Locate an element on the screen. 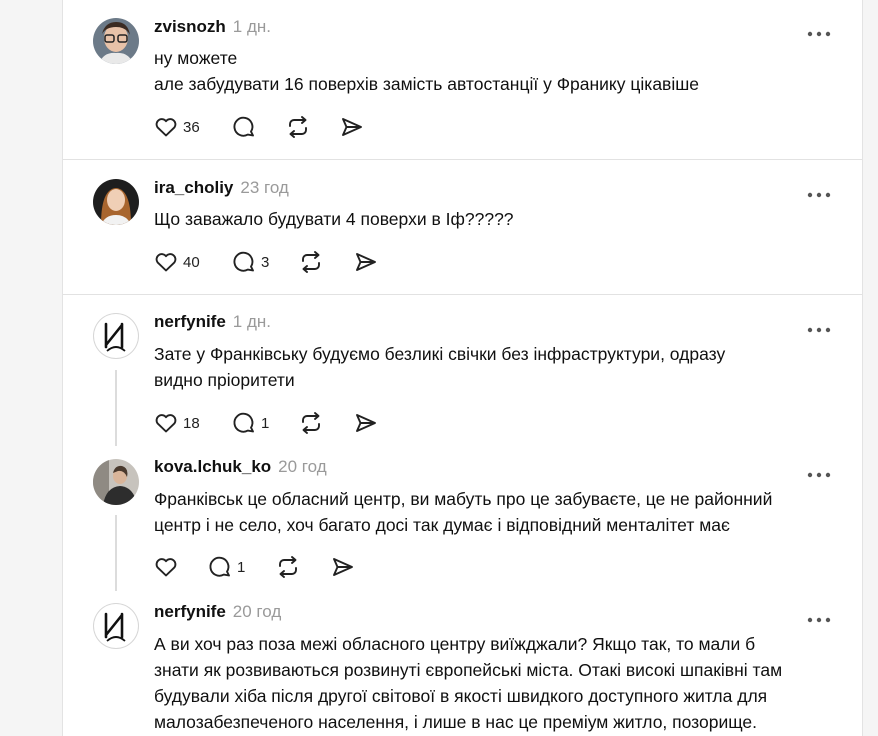 The height and width of the screenshot is (736, 878). like-button: 18 is located at coordinates (176, 423).